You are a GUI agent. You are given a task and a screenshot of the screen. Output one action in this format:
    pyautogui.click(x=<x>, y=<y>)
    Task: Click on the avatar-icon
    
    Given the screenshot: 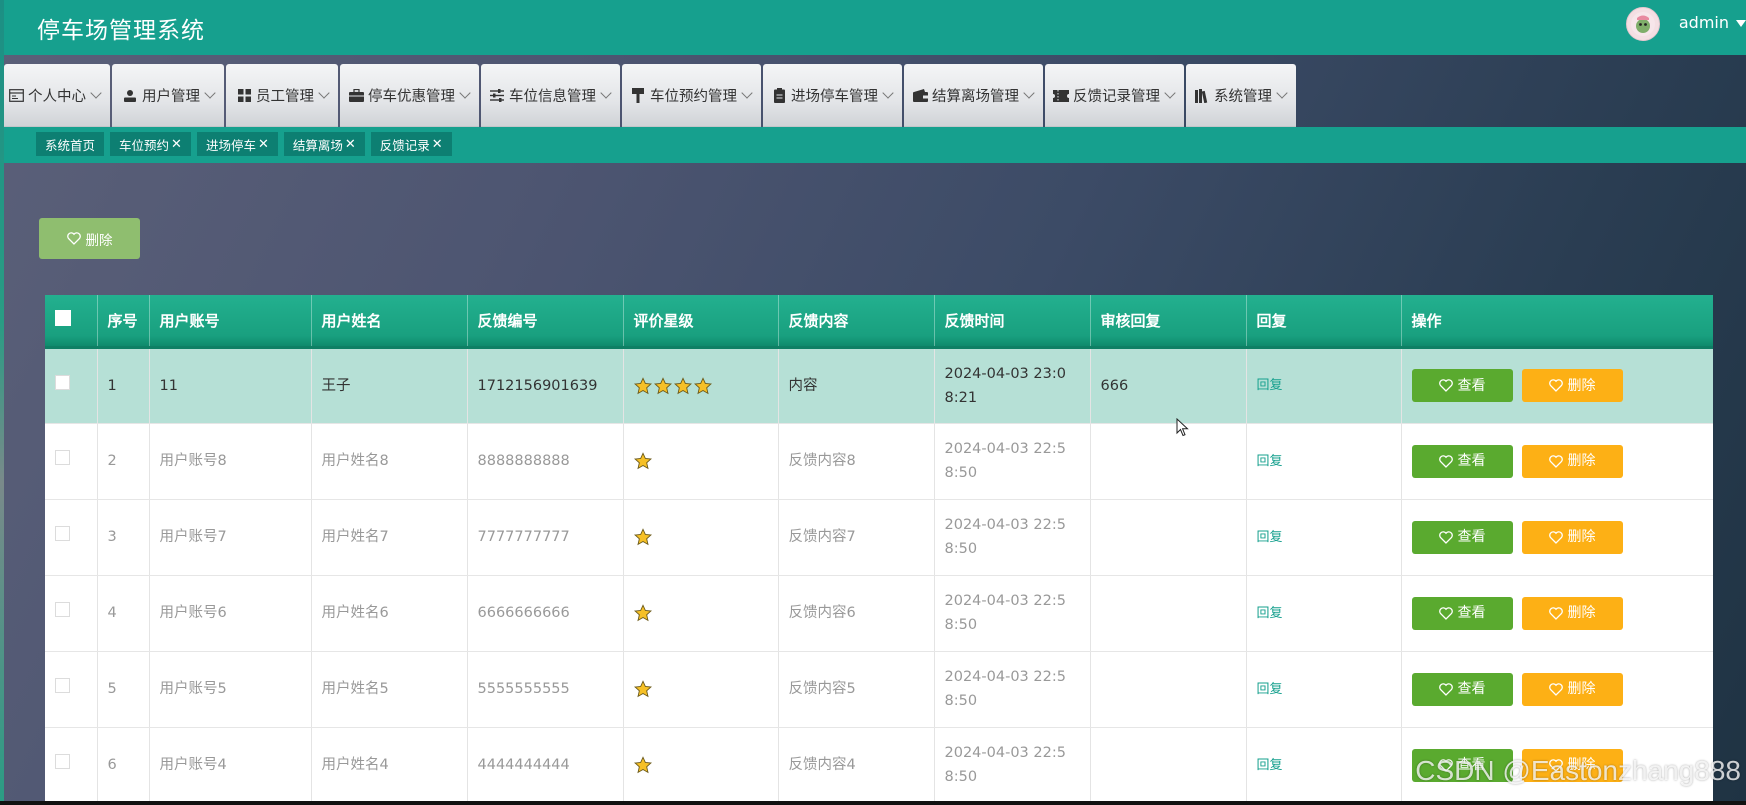 What is the action you would take?
    pyautogui.click(x=1643, y=24)
    